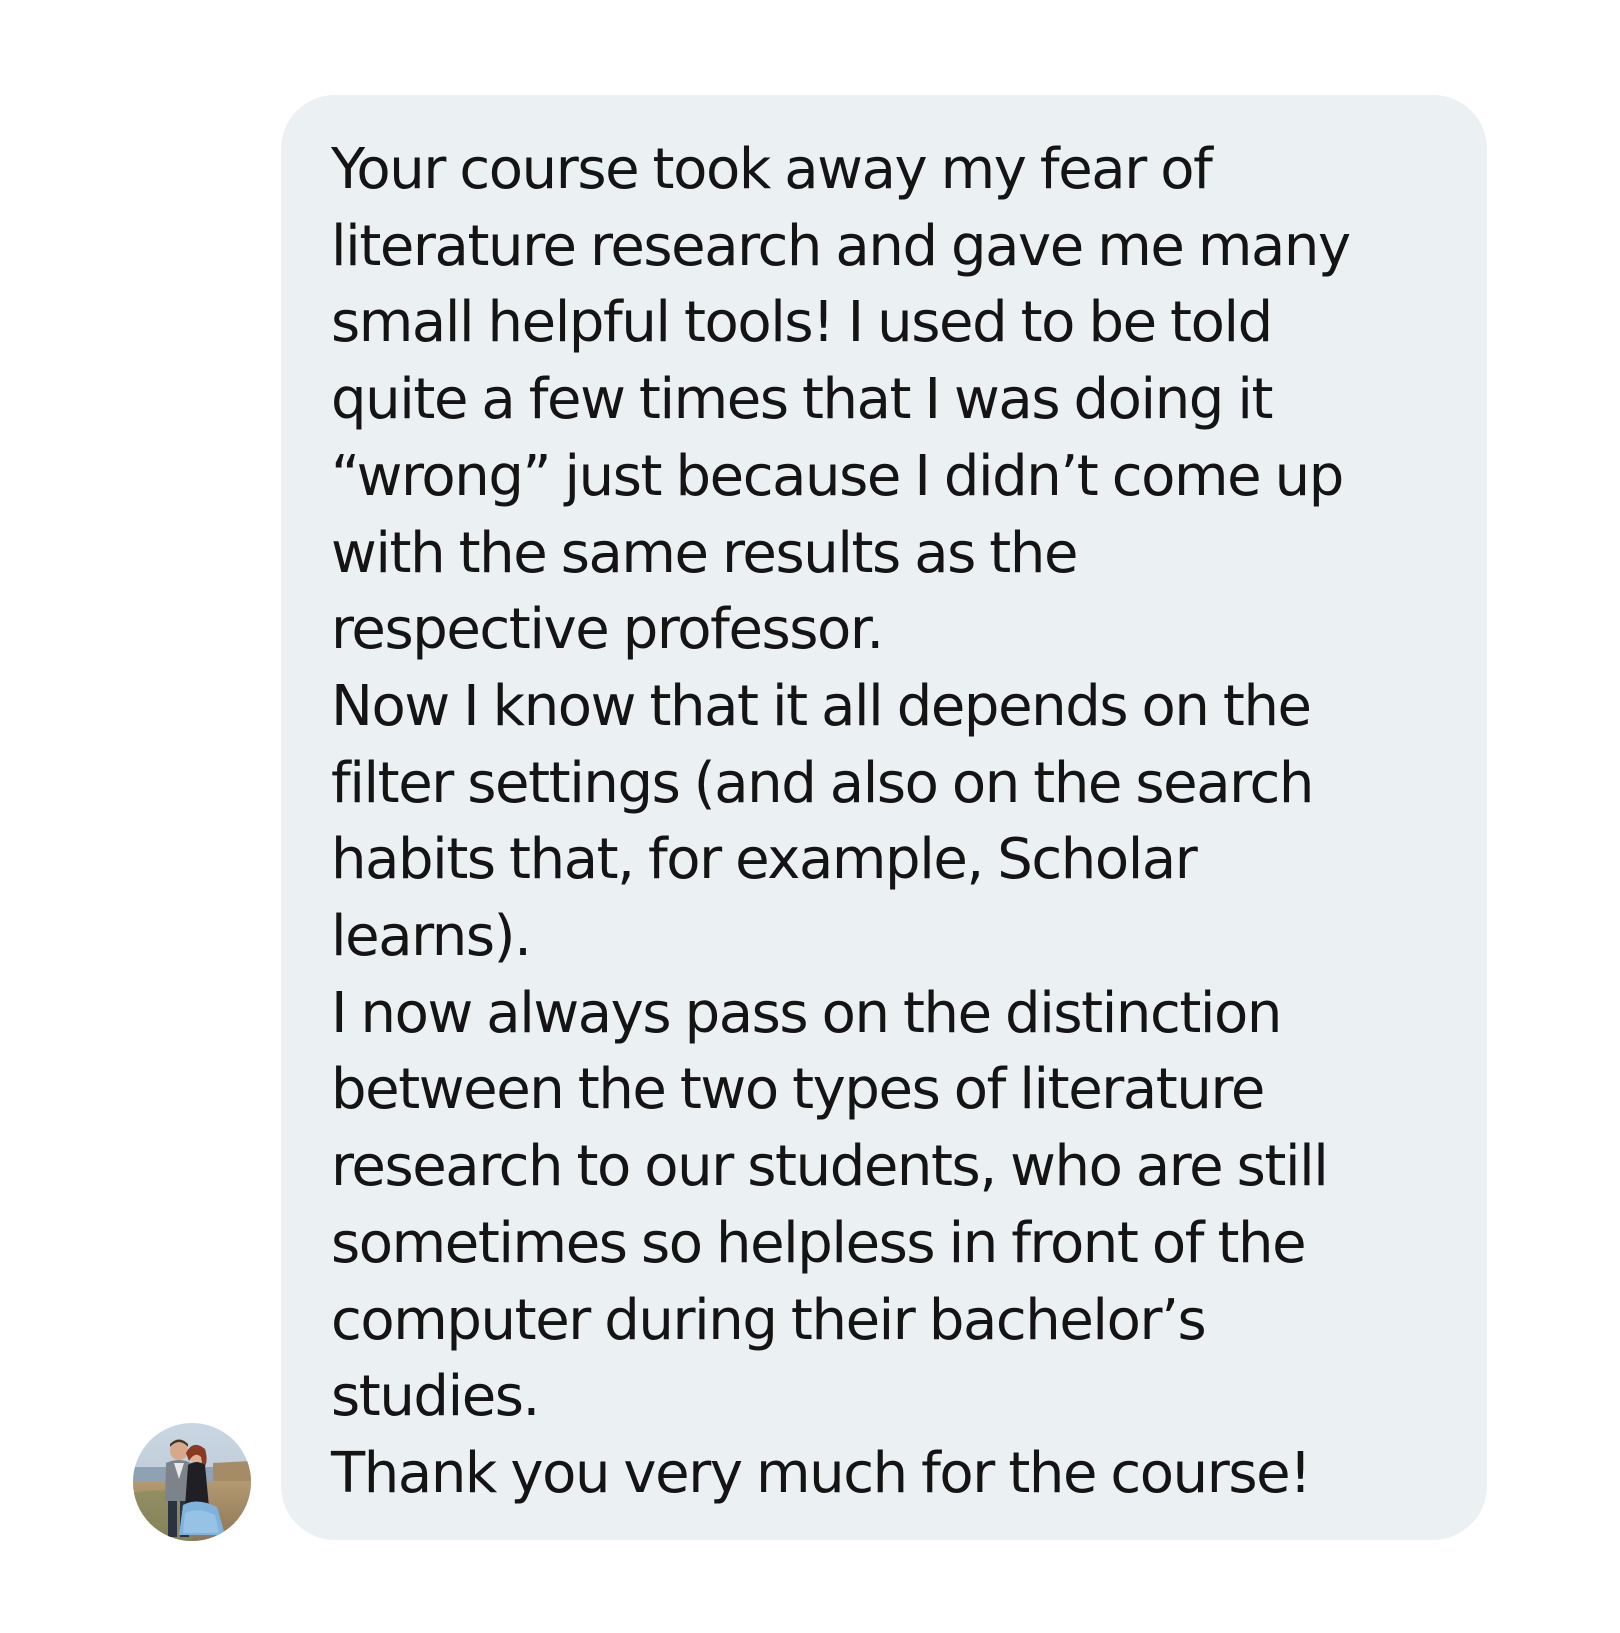  I want to click on message-line: filter settings (and also on the search, so click(822, 783).